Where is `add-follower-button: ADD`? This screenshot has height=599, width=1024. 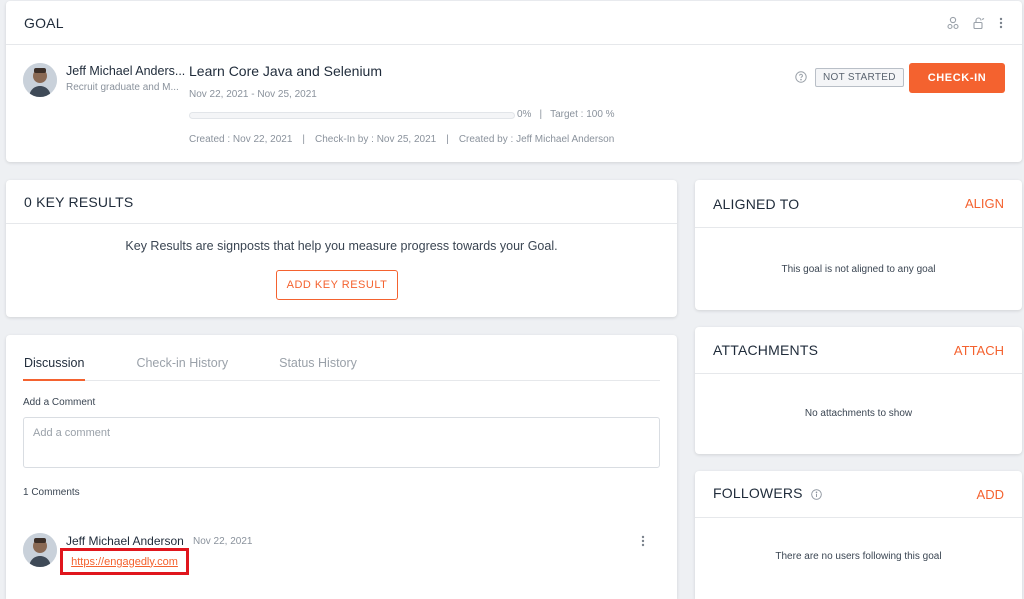
add-follower-button: ADD is located at coordinates (990, 494).